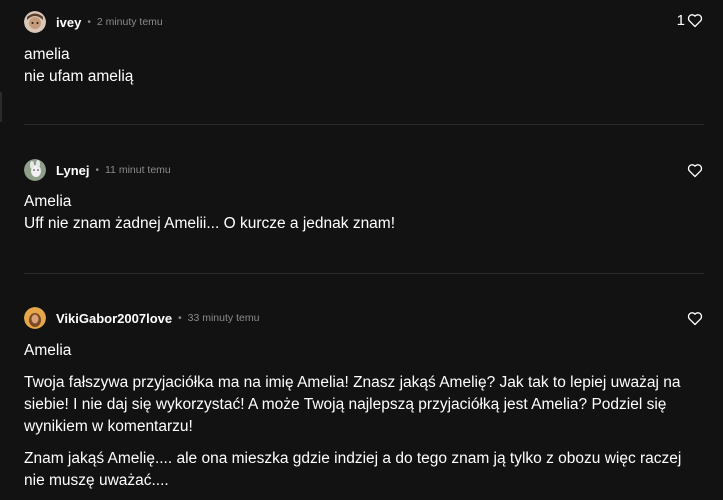 Image resolution: width=723 pixels, height=500 pixels. What do you see at coordinates (680, 20) in the screenshot?
I see `like-count: 1` at bounding box center [680, 20].